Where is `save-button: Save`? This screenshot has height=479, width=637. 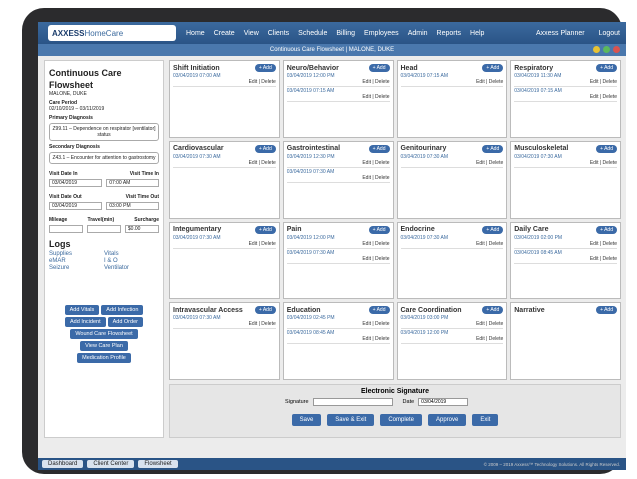 save-button: Save is located at coordinates (306, 420).